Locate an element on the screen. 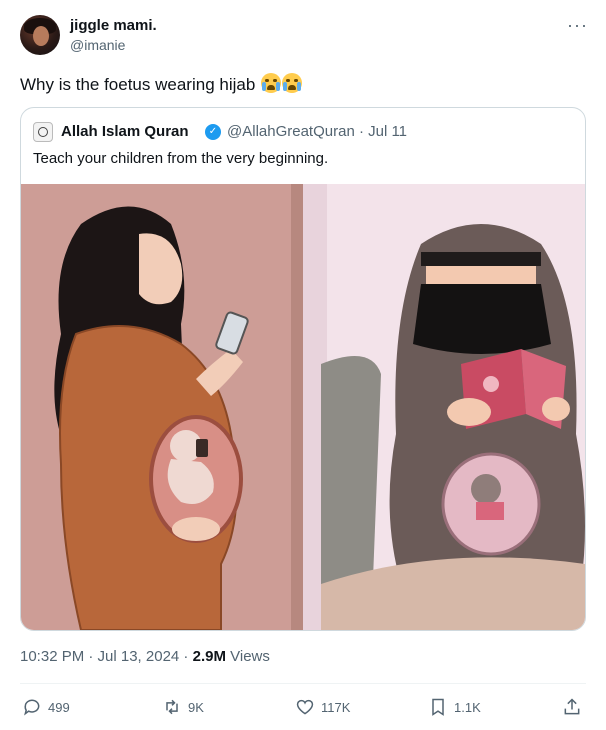  tweet-text: Why is the foetus wearing hijab is located at coordinates (161, 84).